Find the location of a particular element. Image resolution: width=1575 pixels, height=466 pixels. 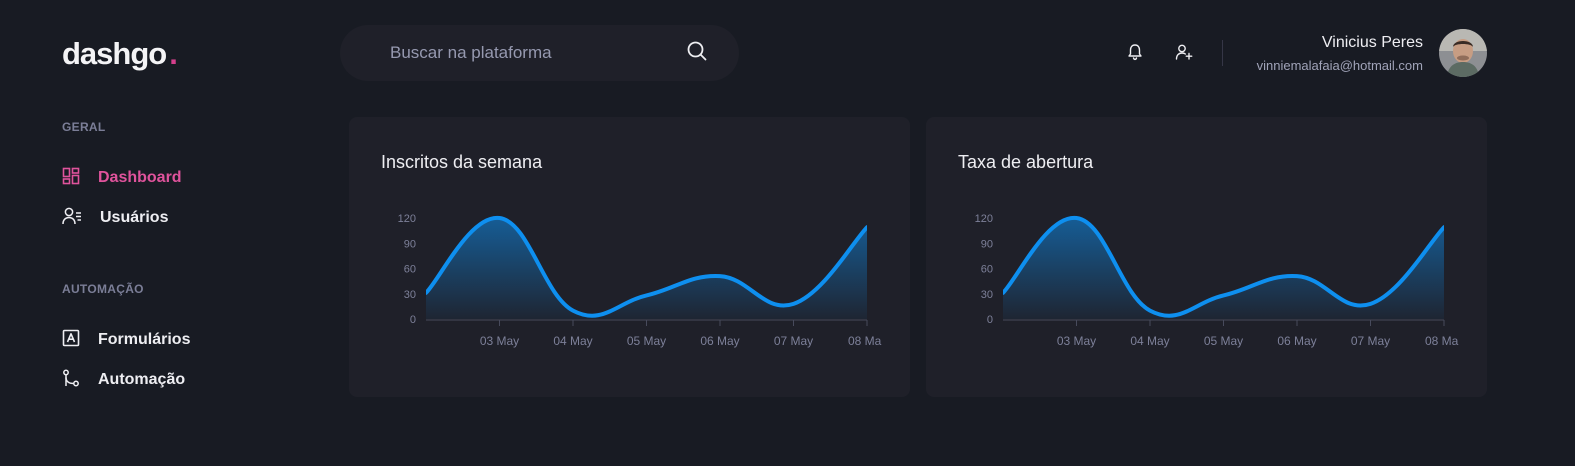

dashboard-icon is located at coordinates (71, 178).